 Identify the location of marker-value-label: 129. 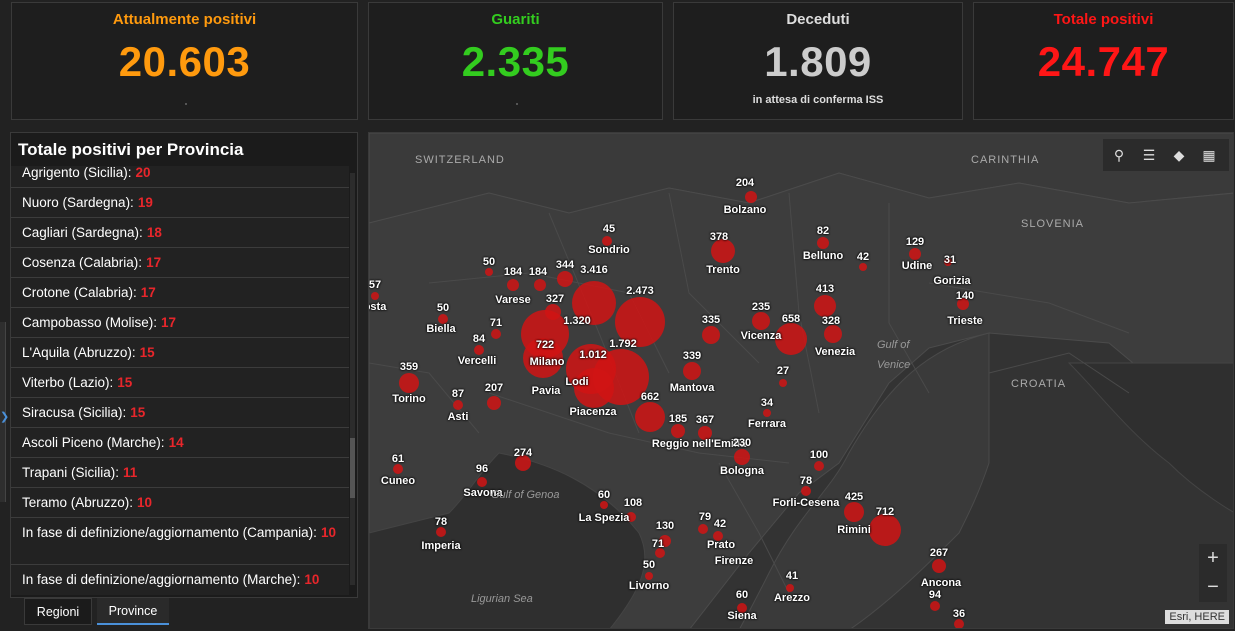
(915, 242).